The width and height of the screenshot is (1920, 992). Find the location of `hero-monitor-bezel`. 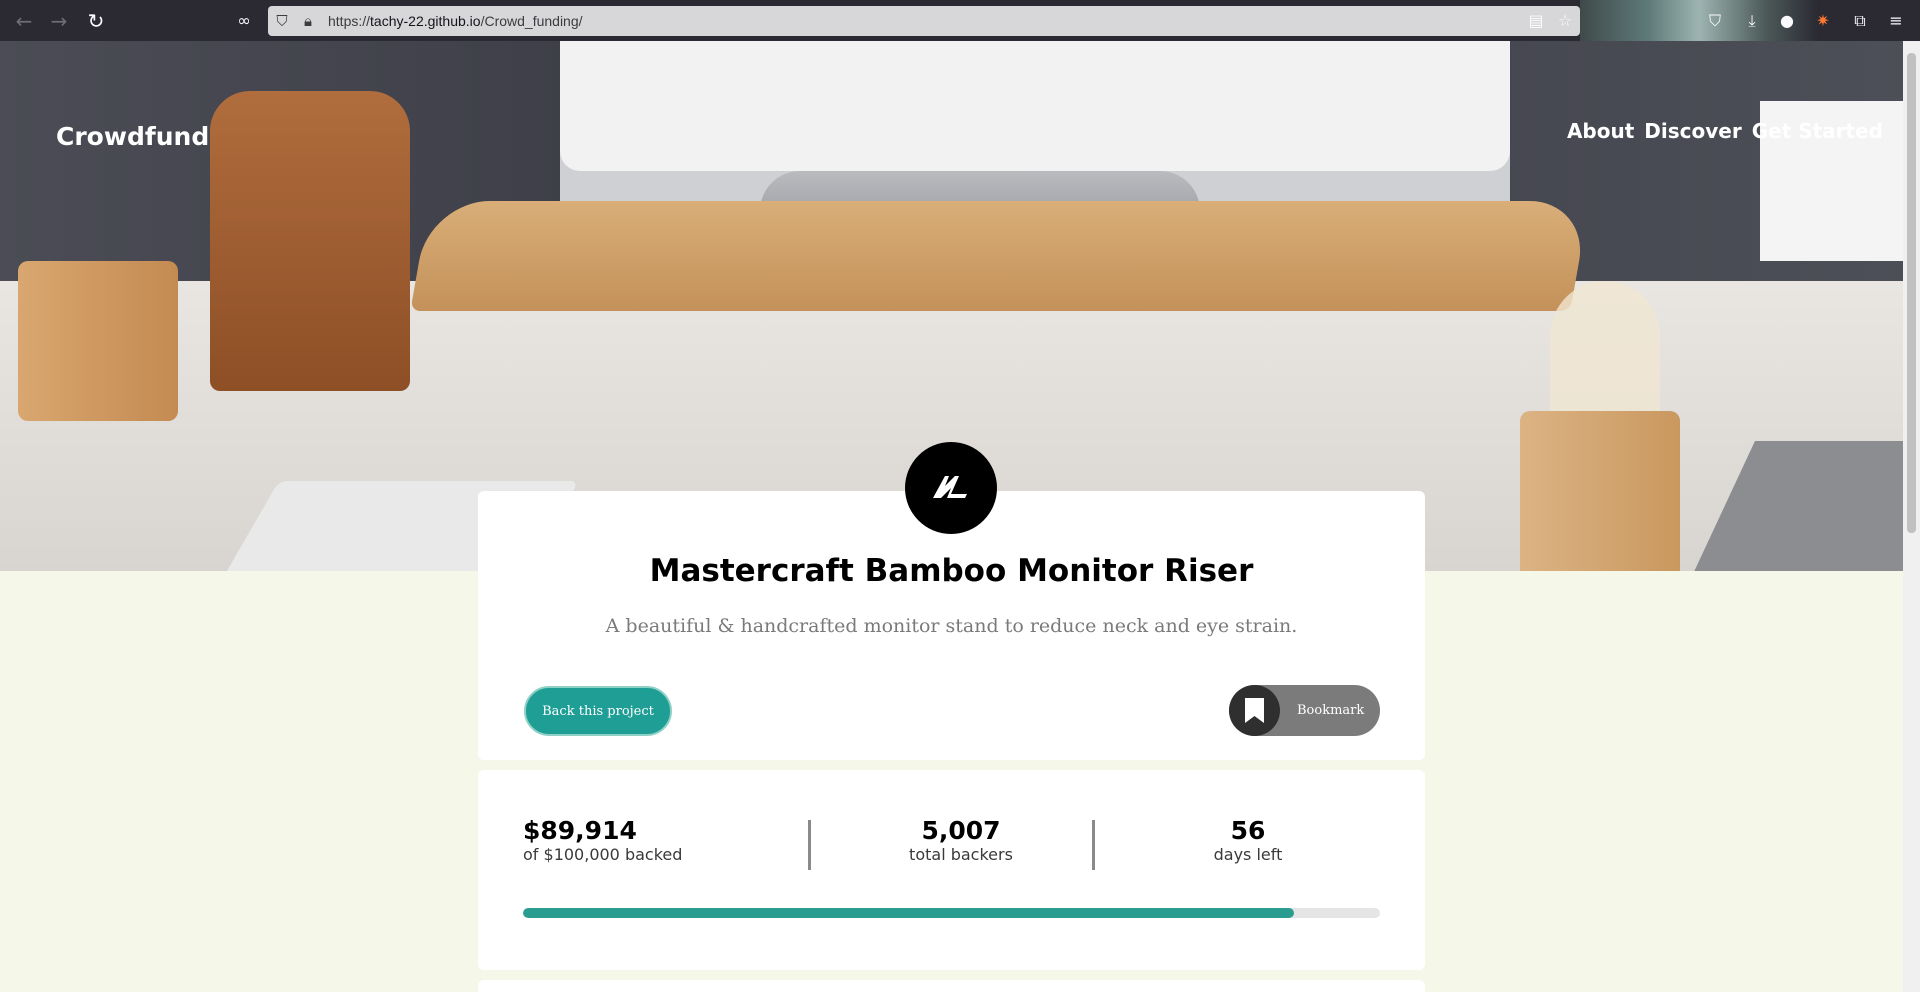

hero-monitor-bezel is located at coordinates (1035, 106).